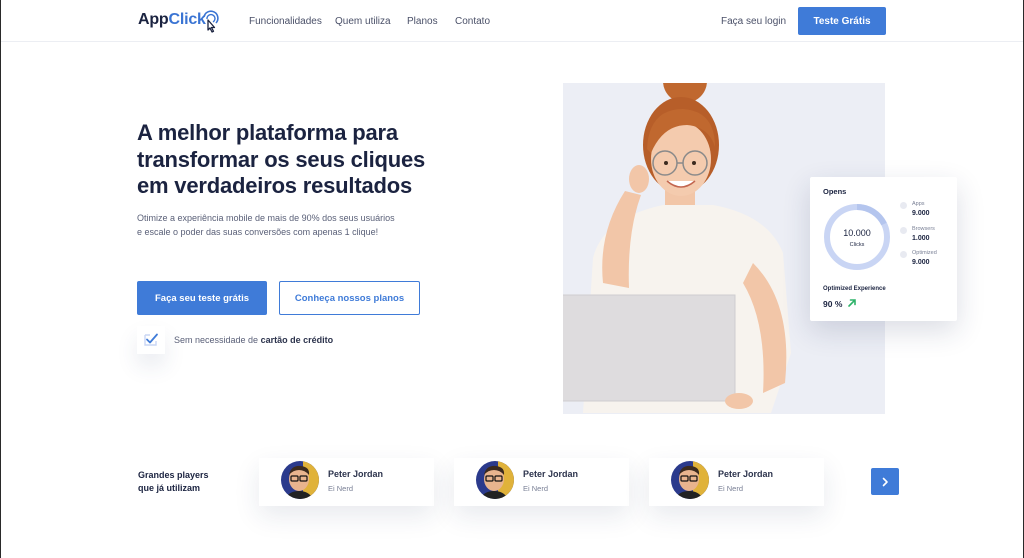  Describe the element at coordinates (153, 19) in the screenshot. I see `logo-text-app: App` at that location.